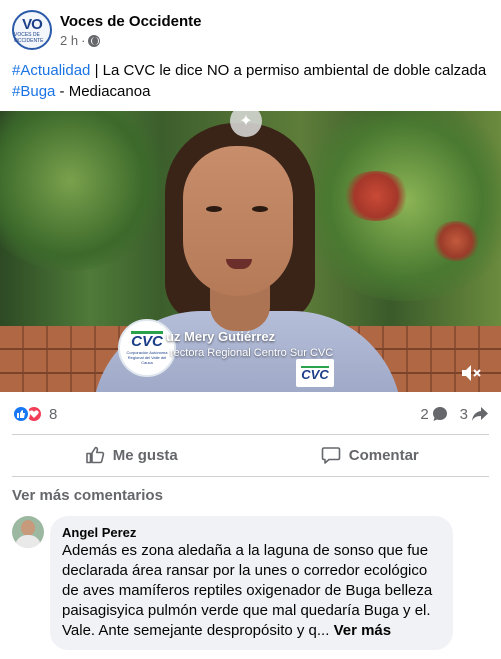 Image resolution: width=501 pixels, height=659 pixels. I want to click on lower-third-title: rectora Regional Centro Sur CVC, so click(252, 353).